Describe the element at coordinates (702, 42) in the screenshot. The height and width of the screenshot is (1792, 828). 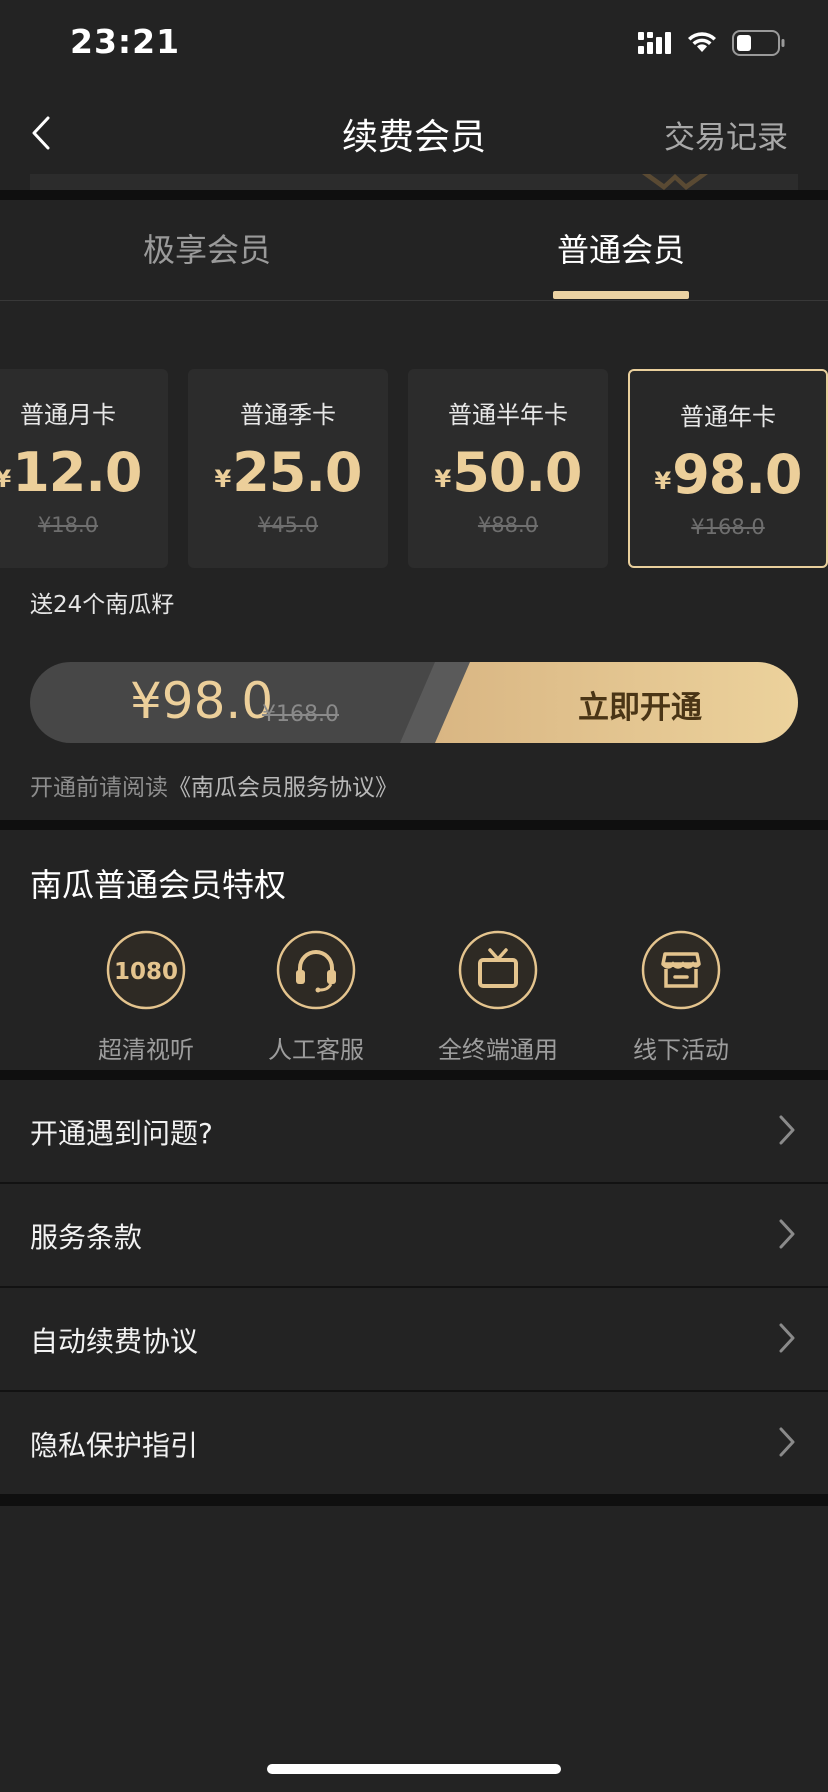
I see `wifi-icon` at that location.